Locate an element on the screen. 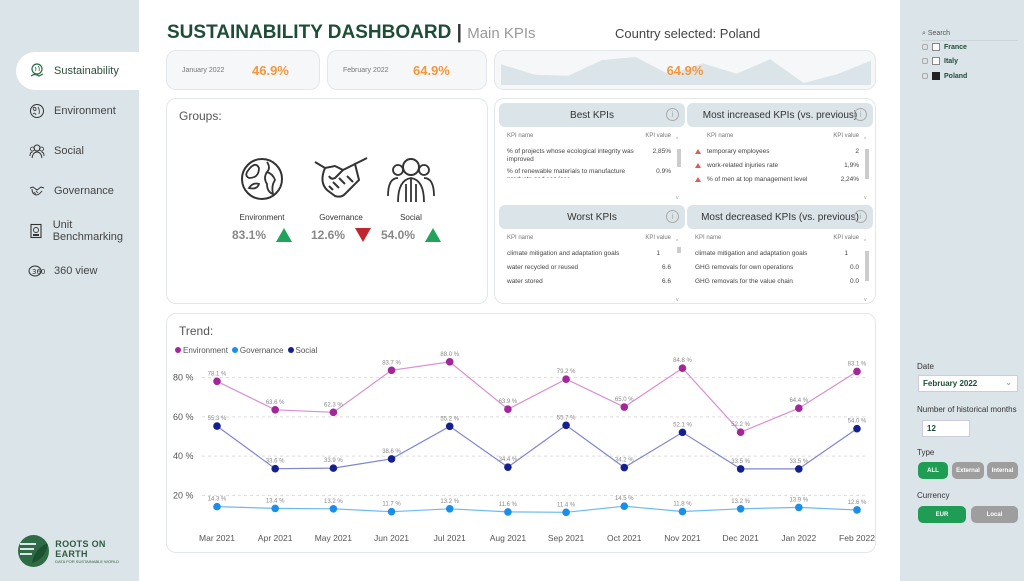 The height and width of the screenshot is (581, 1024). group-value: 12.6% is located at coordinates (328, 235).